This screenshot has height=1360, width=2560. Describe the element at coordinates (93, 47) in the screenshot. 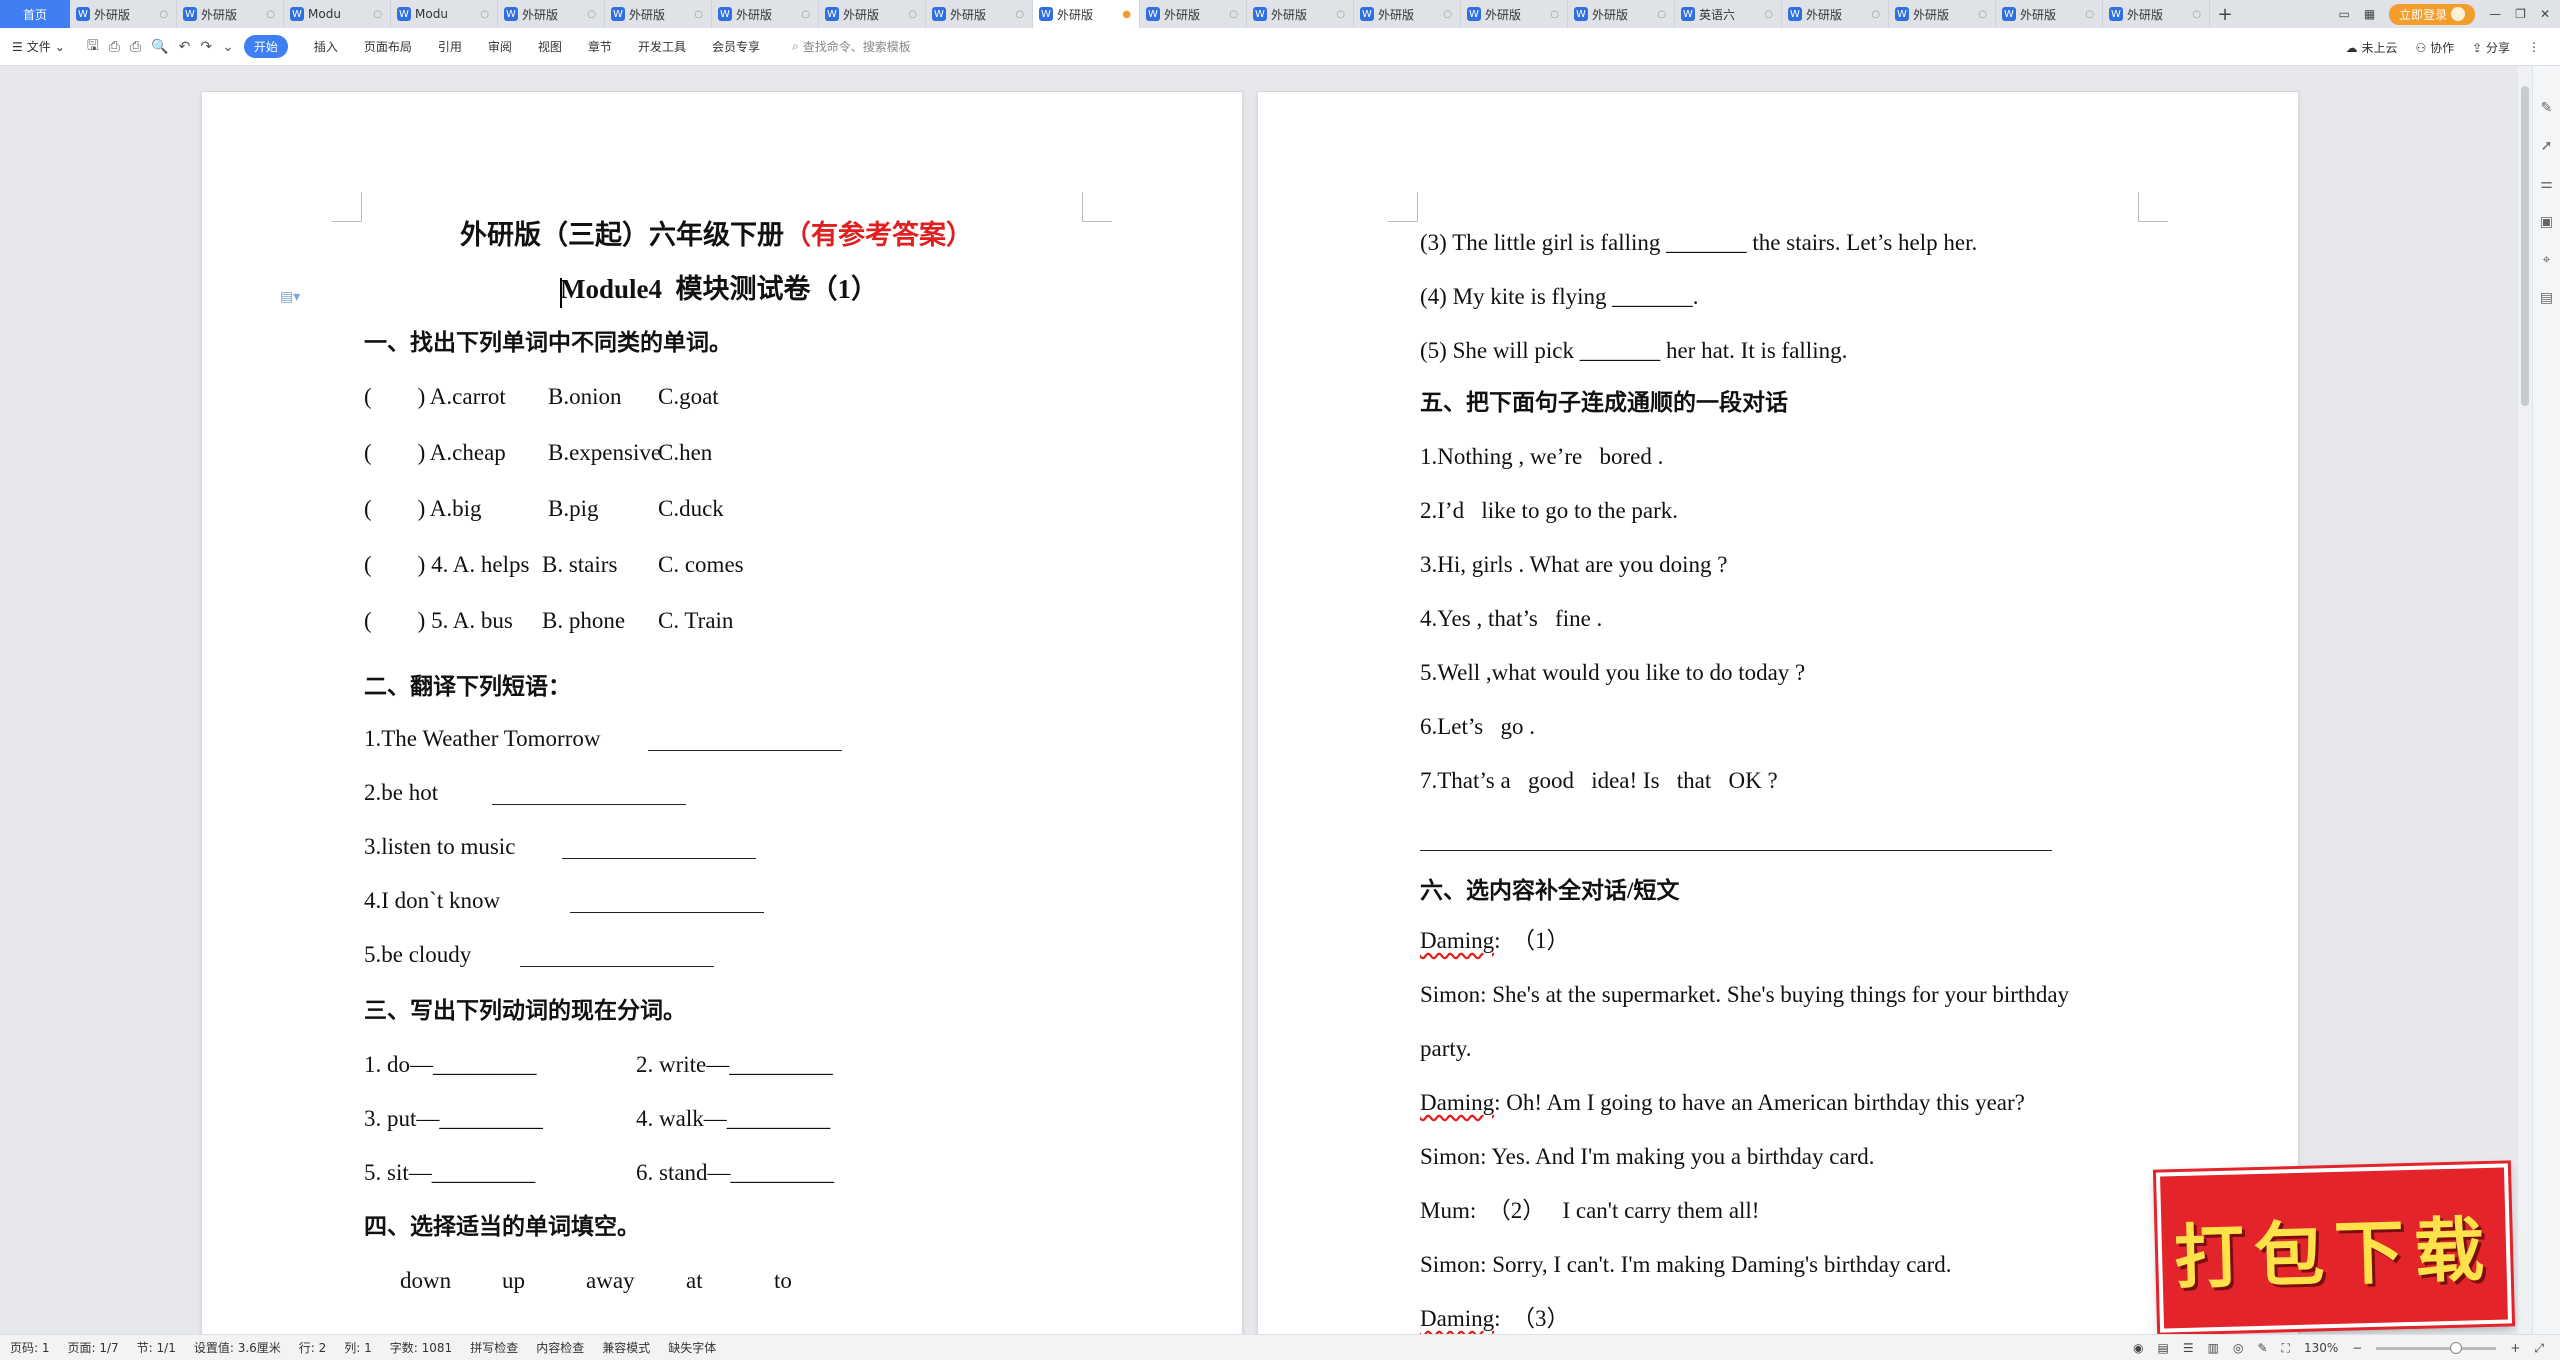

I see `save-icon: 🖫` at that location.